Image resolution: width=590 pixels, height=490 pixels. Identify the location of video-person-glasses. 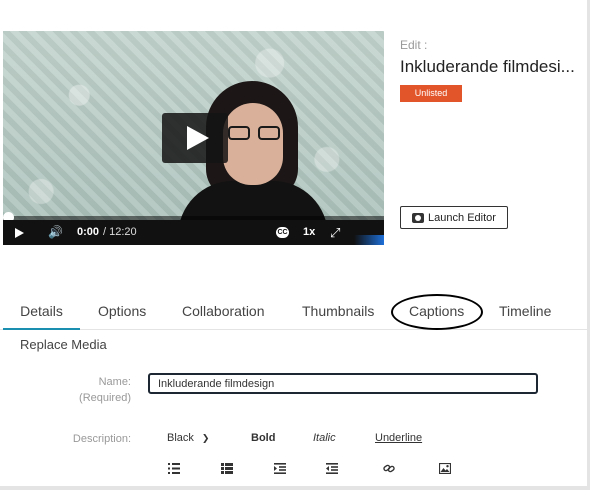
(254, 133).